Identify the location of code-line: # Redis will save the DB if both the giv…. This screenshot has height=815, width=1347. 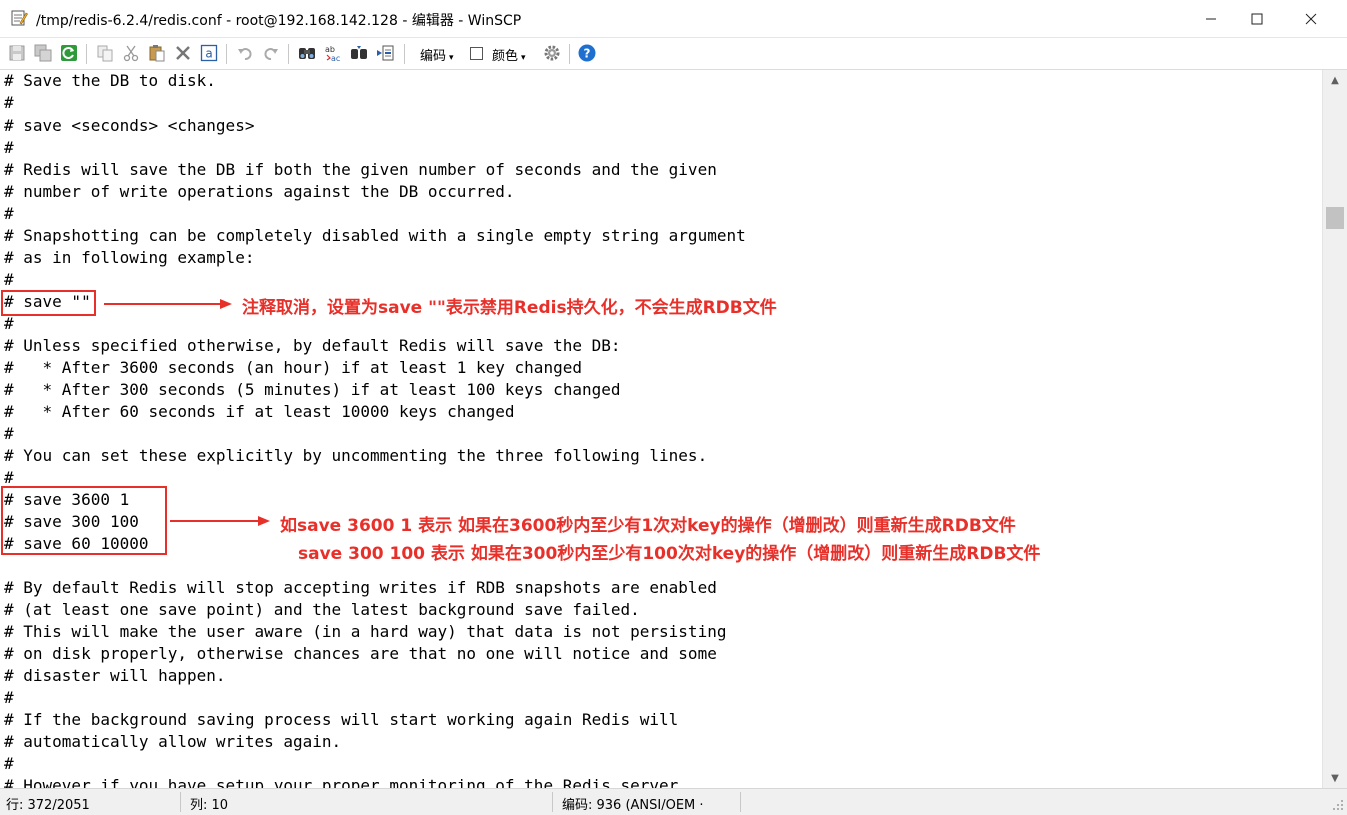
(360, 169).